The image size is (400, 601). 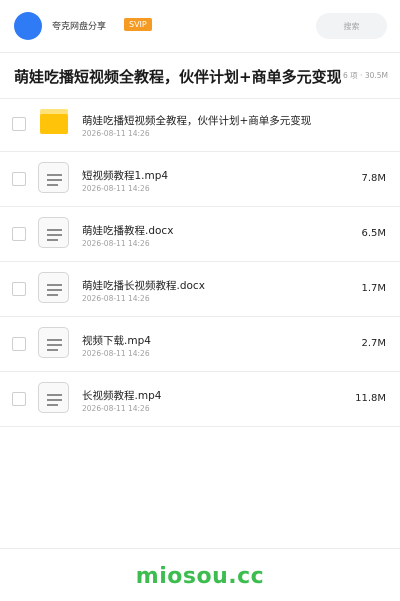 What do you see at coordinates (178, 77) in the screenshot?
I see `share-title: 萌娃吃播短视频全教程，伙伴计划+商单多元变现` at bounding box center [178, 77].